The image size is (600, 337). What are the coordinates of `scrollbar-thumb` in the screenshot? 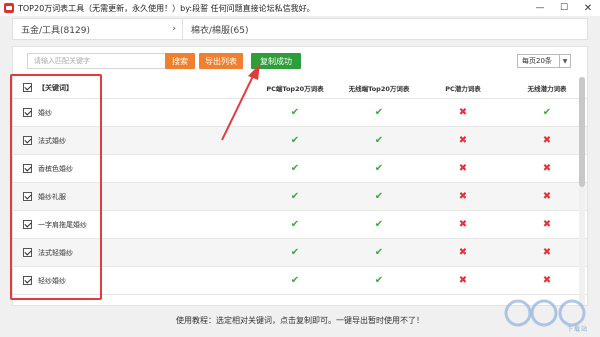 It's located at (582, 132).